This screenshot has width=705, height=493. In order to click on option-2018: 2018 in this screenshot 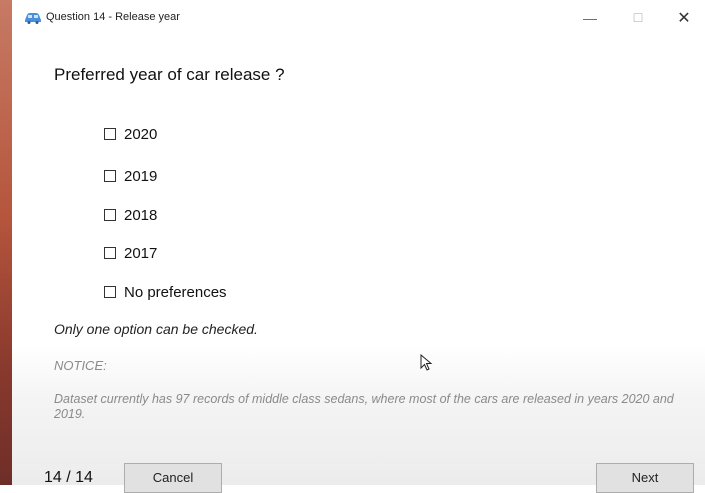, I will do `click(130, 215)`.